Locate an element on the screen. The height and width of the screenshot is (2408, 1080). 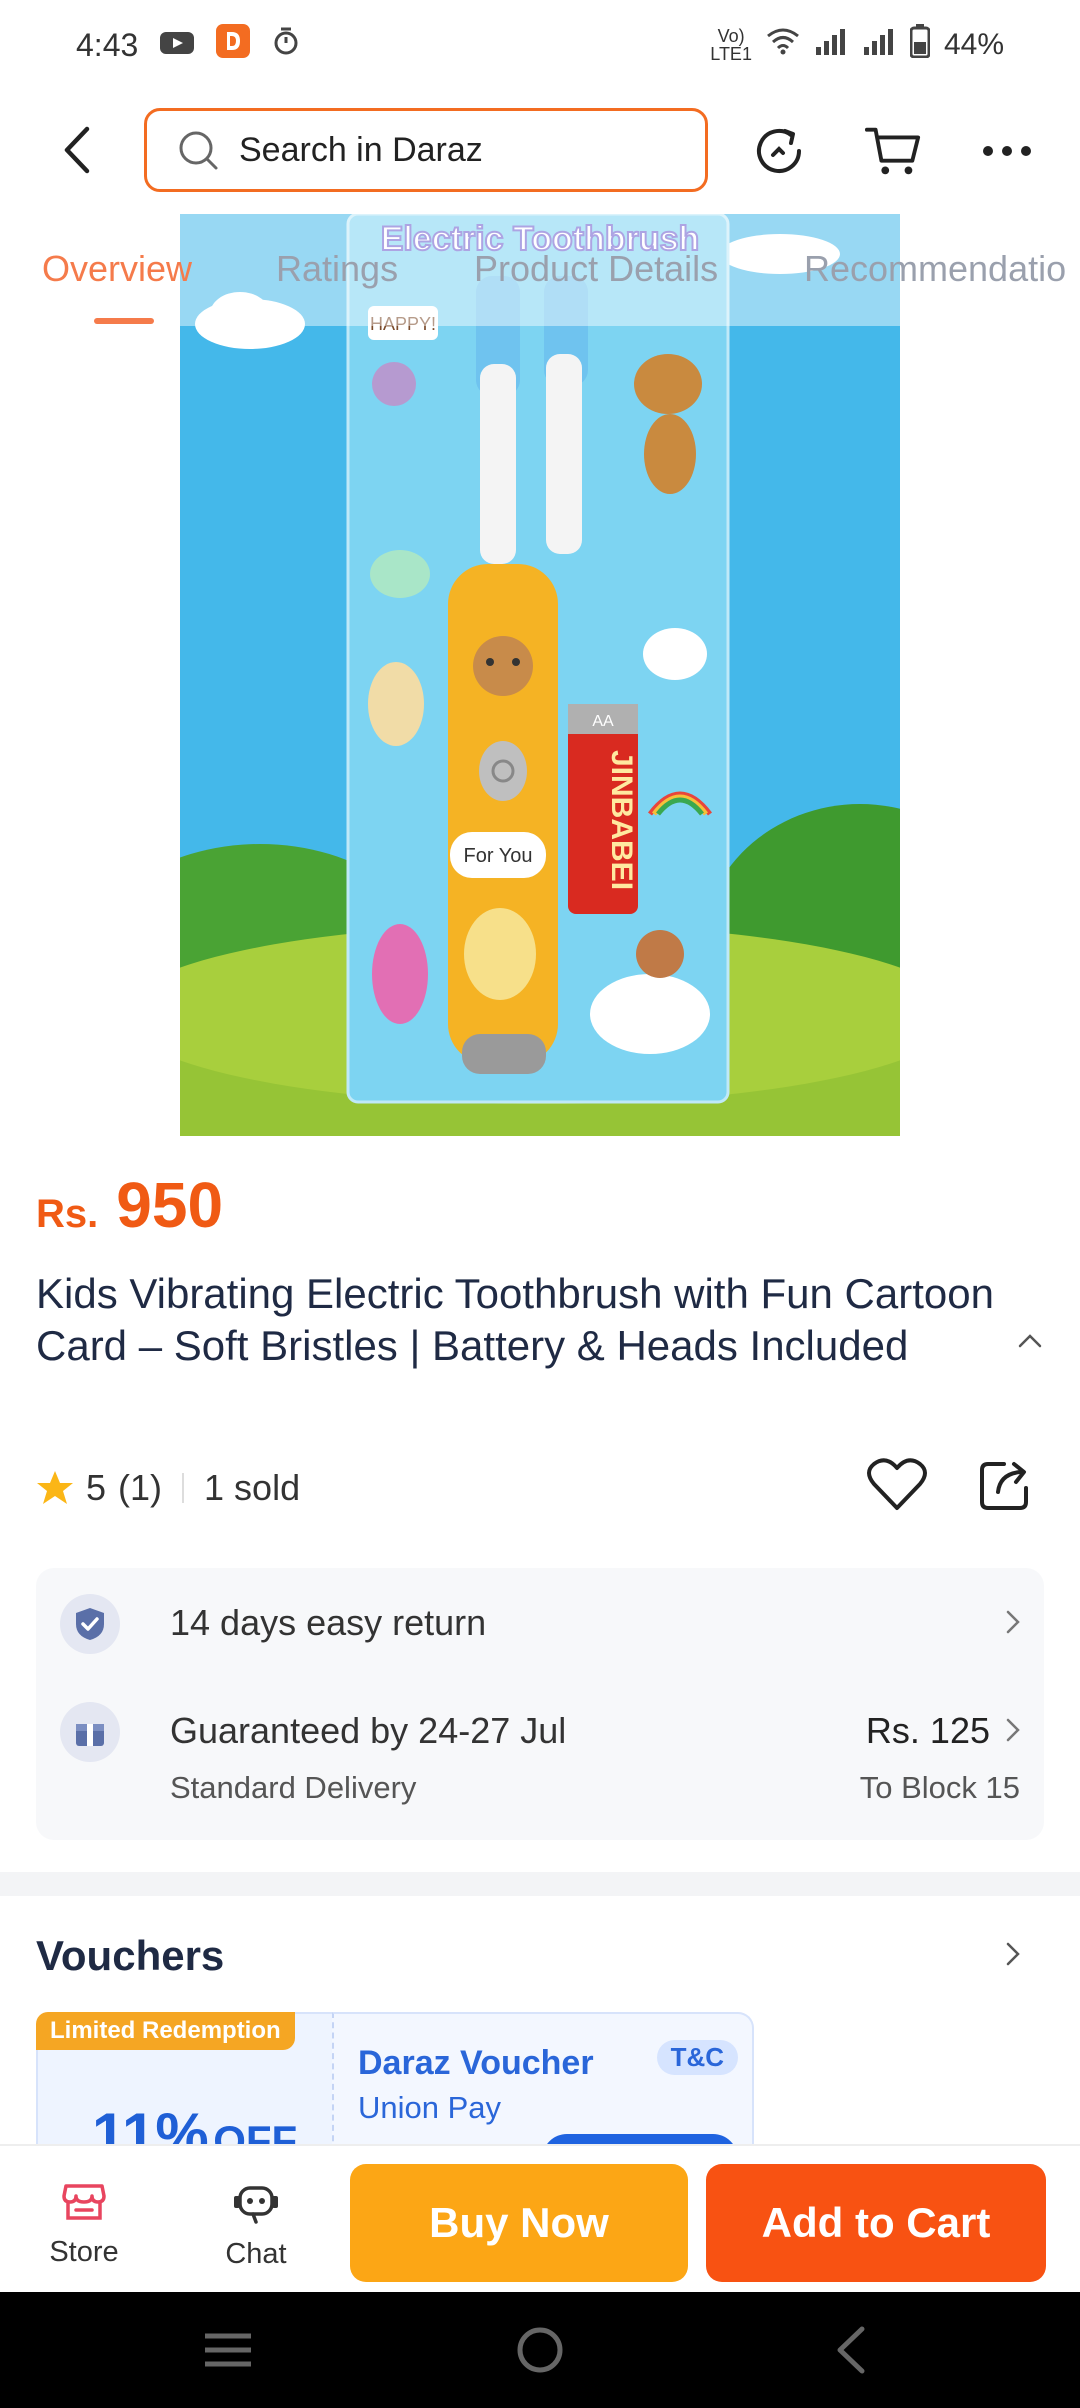
tab-overview: Overview is located at coordinates (117, 269).